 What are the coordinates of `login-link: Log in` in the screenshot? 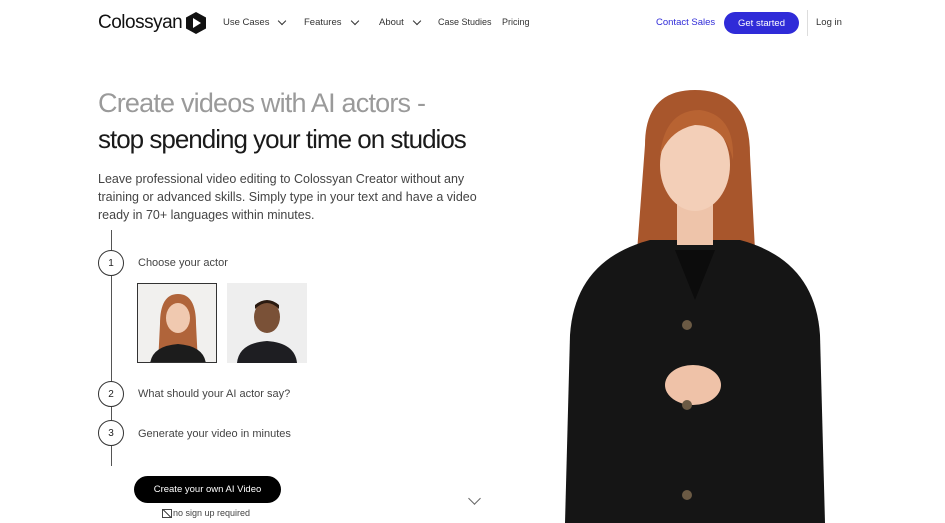 It's located at (829, 22).